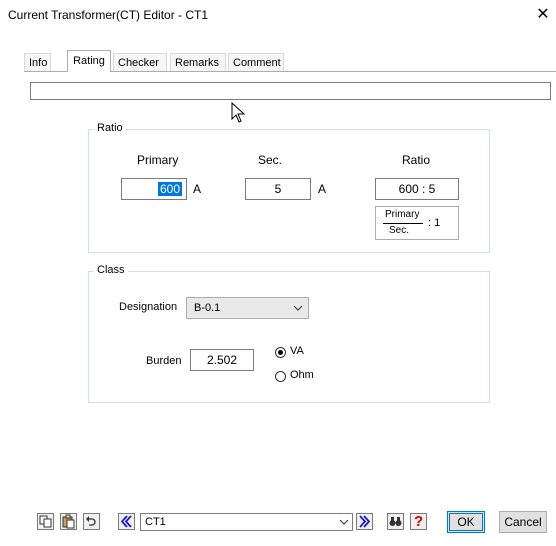 Image resolution: width=556 pixels, height=546 pixels. I want to click on secondary-unit: A, so click(322, 189).